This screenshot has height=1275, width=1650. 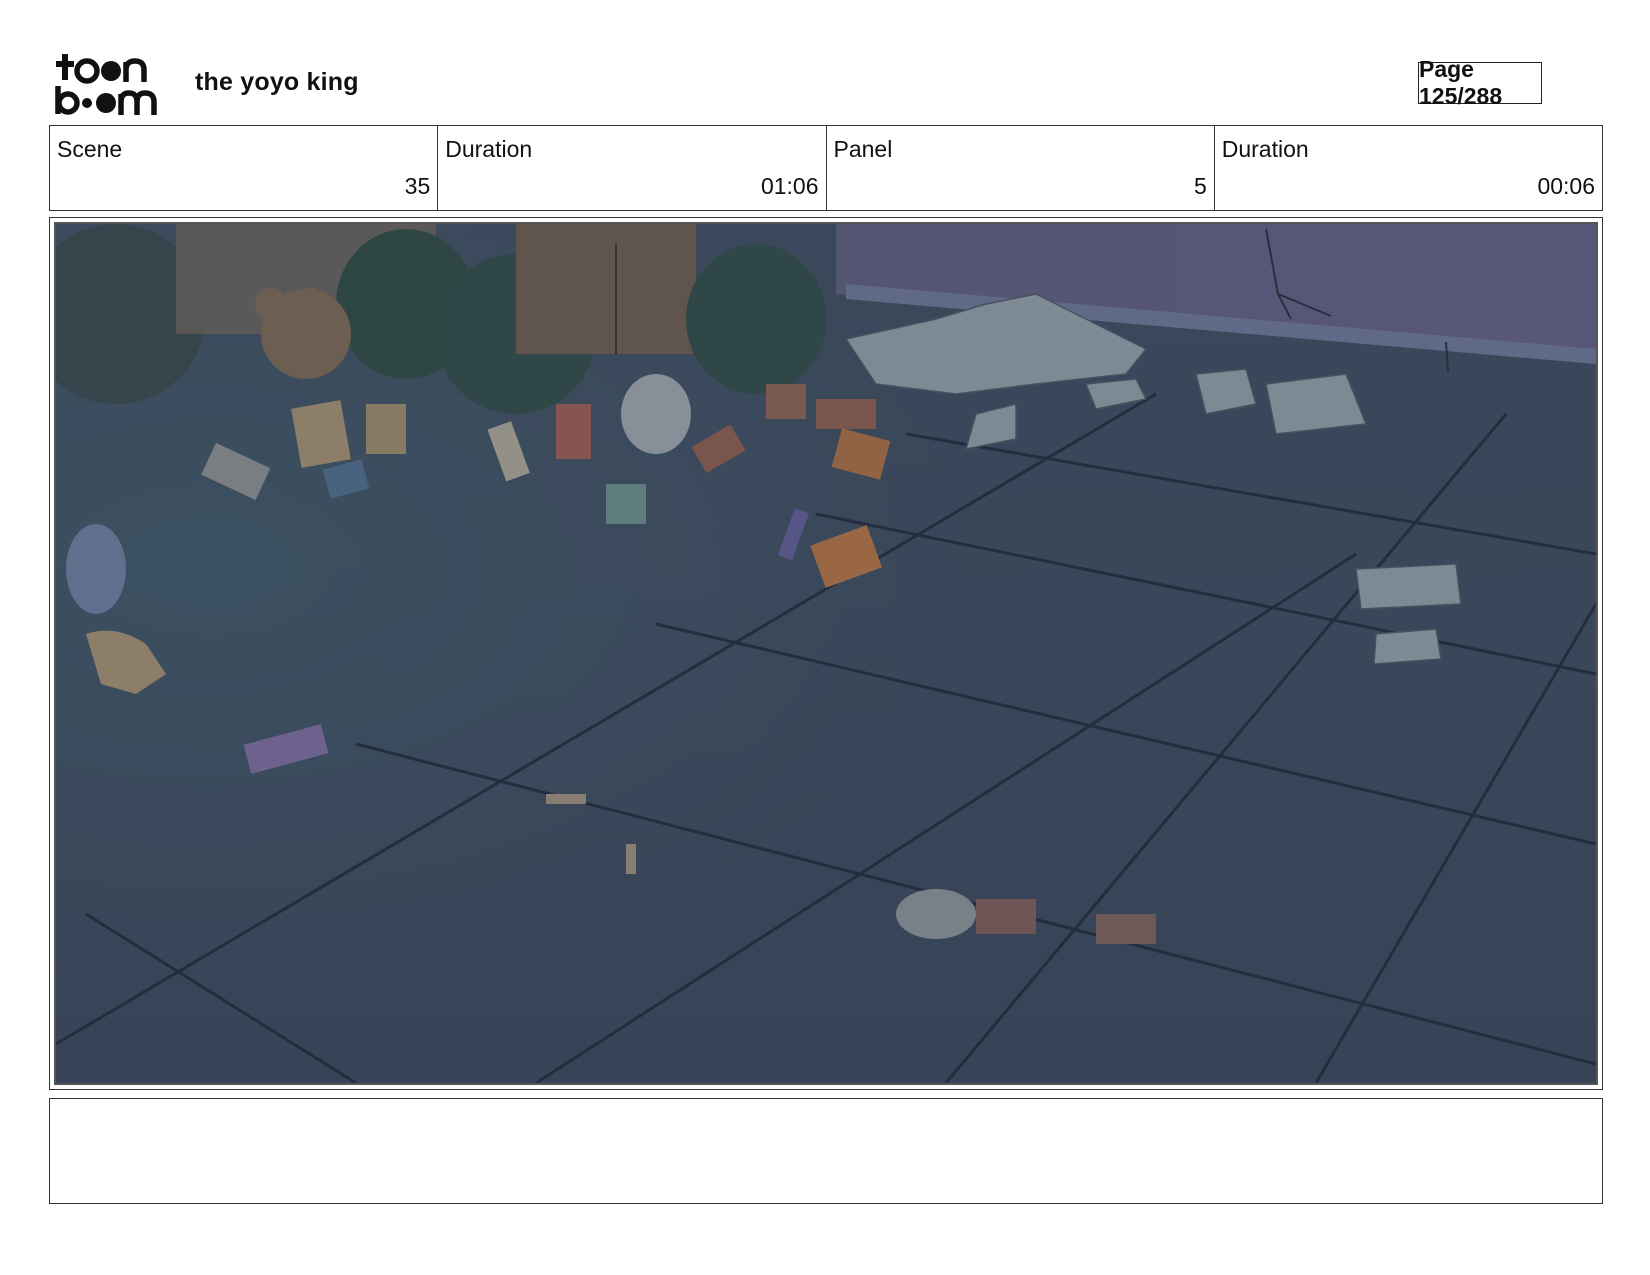 What do you see at coordinates (1265, 149) in the screenshot?
I see `panel-duration-label: Duration` at bounding box center [1265, 149].